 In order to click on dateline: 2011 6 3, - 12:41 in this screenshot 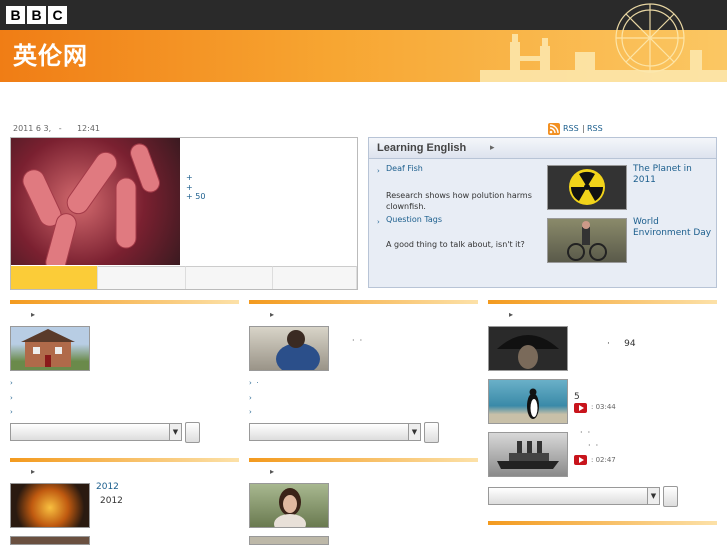, I will do `click(56, 128)`.